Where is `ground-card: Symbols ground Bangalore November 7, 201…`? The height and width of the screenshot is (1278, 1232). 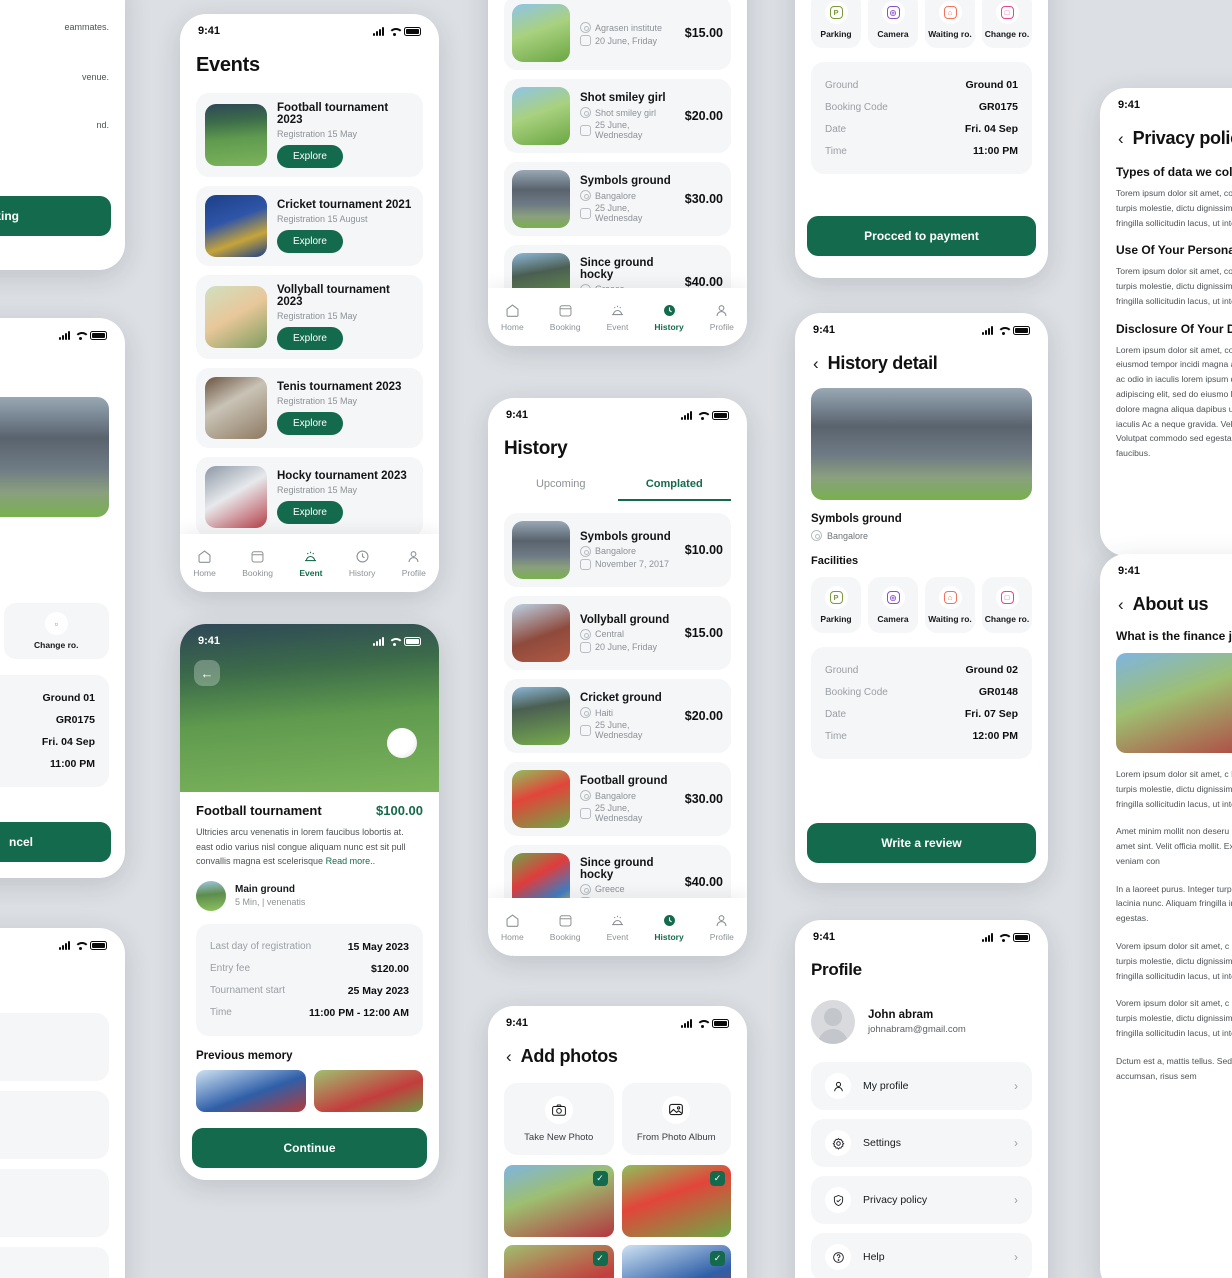 ground-card: Symbols ground Bangalore November 7, 201… is located at coordinates (617, 550).